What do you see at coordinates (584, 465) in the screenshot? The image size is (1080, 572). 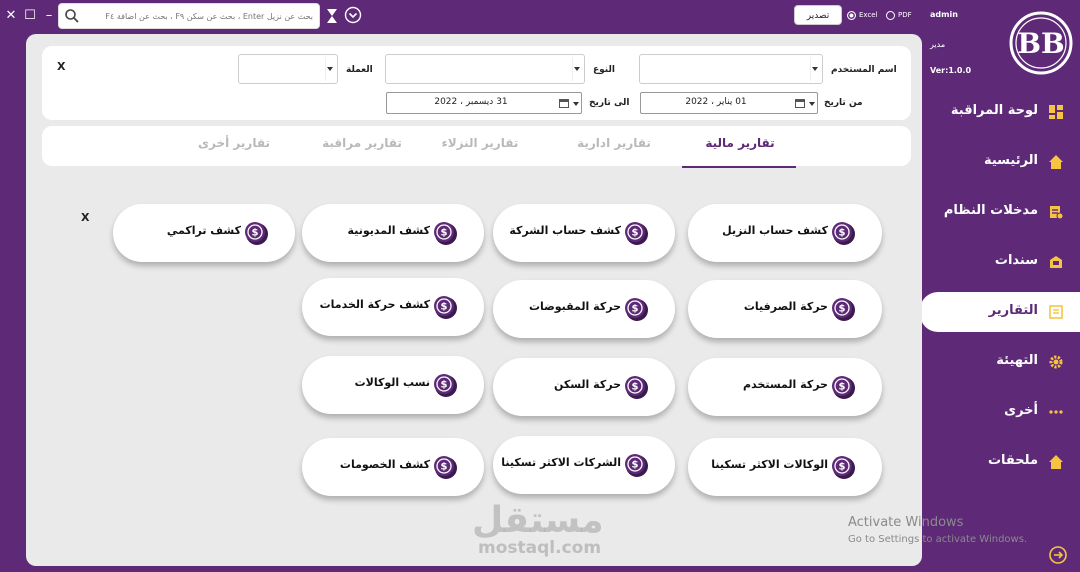 I see `report-top-companies-button: الشركات الاكثر تسكينا $` at bounding box center [584, 465].